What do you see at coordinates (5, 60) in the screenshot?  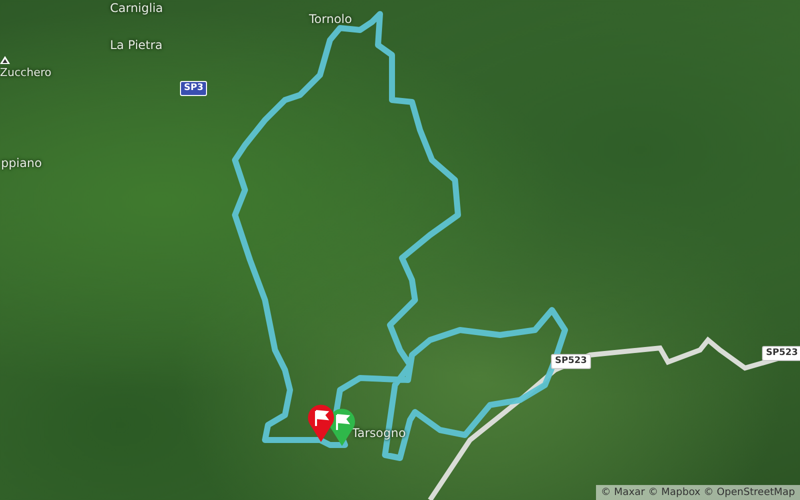 I see `peak-icon` at bounding box center [5, 60].